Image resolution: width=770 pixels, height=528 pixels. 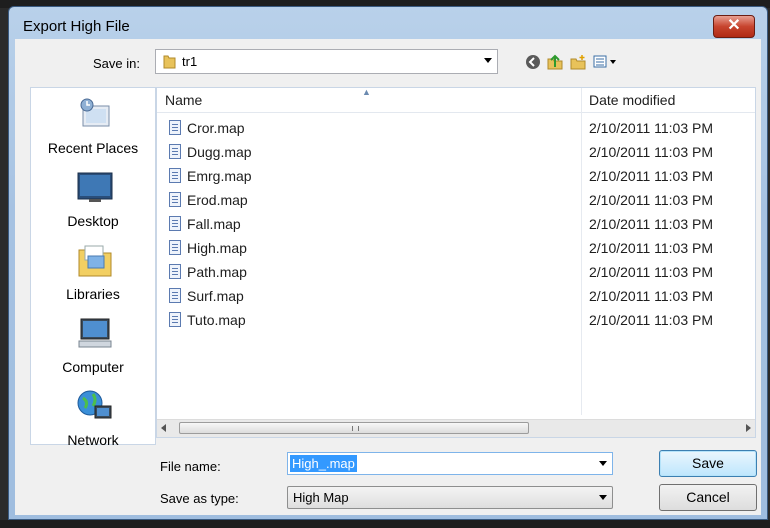 I want to click on recent-places-icon, so click(x=95, y=112).